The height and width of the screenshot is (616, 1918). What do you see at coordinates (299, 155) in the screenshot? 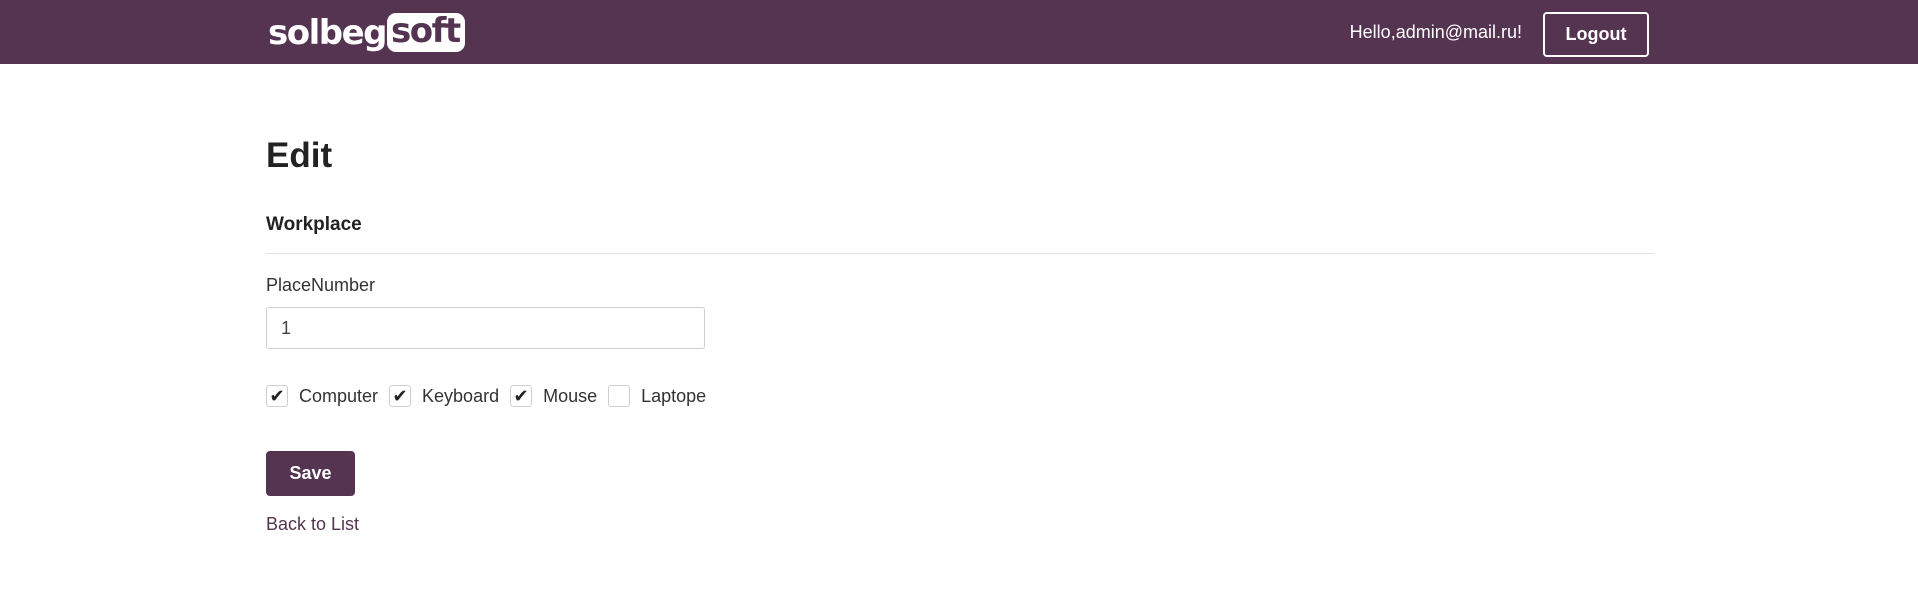
I see `page-title: Edit` at bounding box center [299, 155].